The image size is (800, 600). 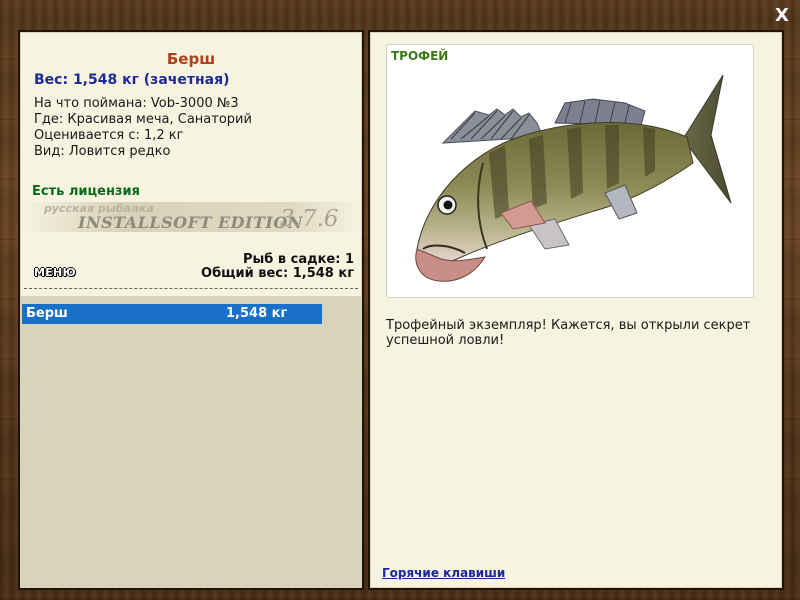 What do you see at coordinates (55, 272) in the screenshot?
I see `menu-button: МЕНЮ` at bounding box center [55, 272].